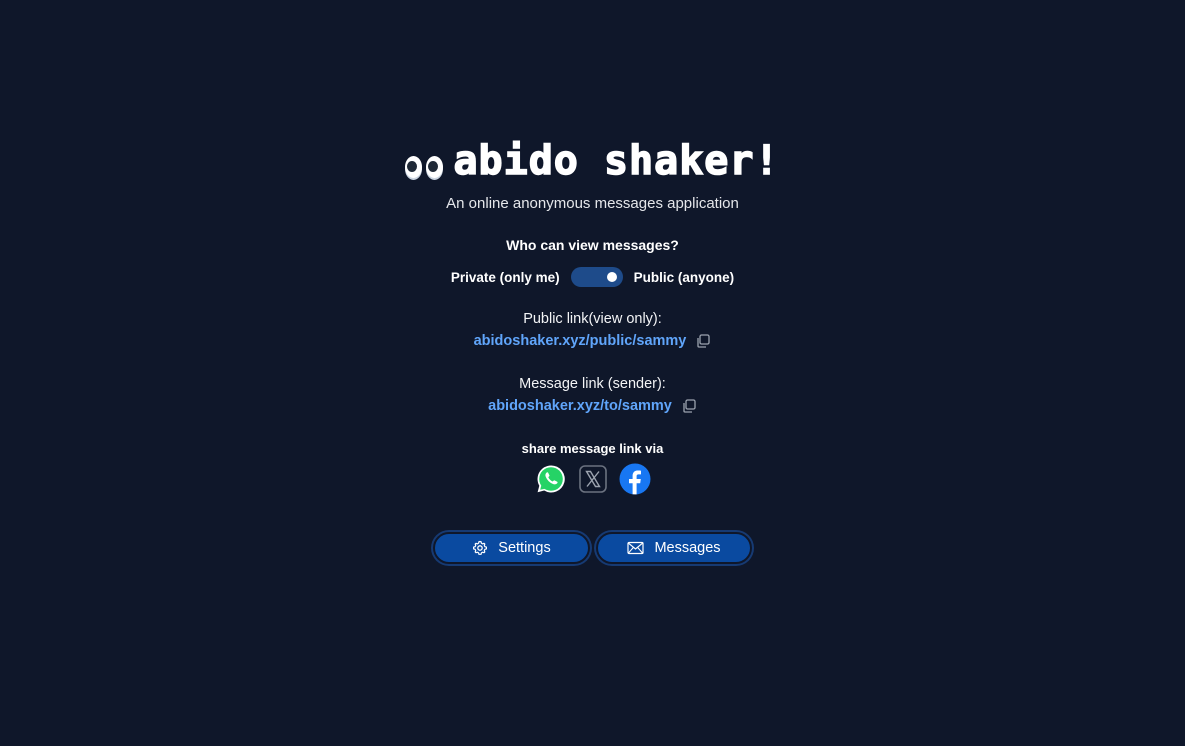  What do you see at coordinates (616, 161) in the screenshot?
I see `logo-text: abido shaker!` at bounding box center [616, 161].